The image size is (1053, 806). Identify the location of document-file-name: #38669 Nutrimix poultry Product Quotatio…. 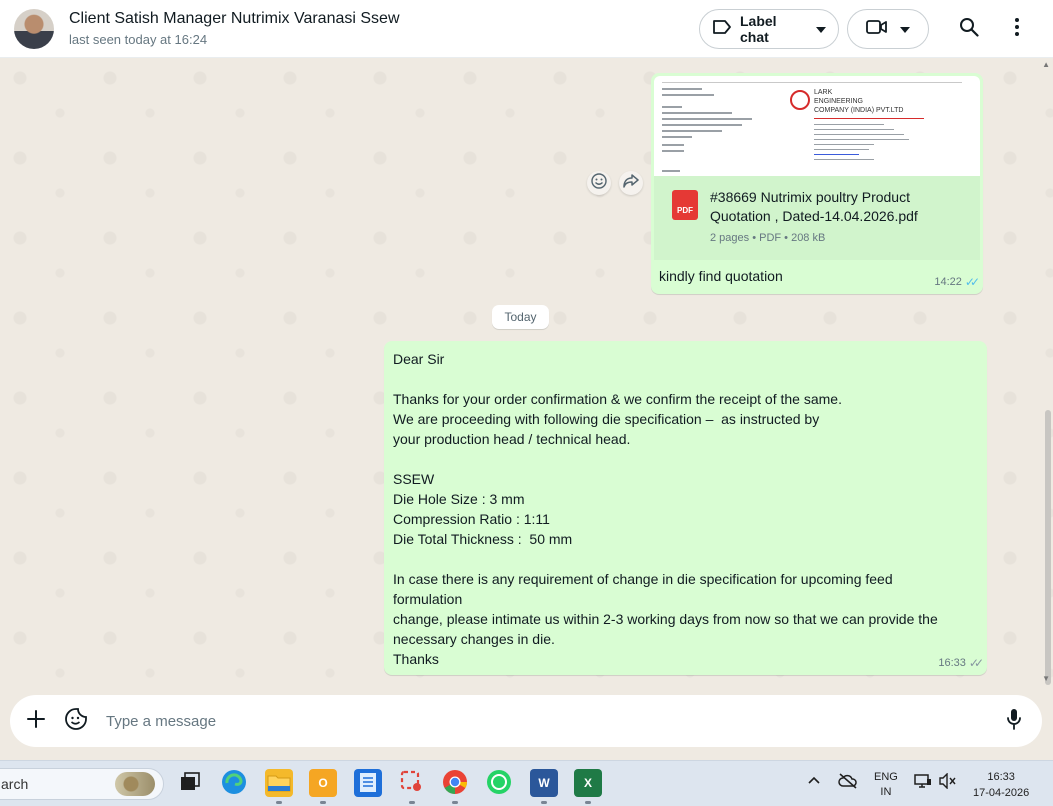
(814, 206).